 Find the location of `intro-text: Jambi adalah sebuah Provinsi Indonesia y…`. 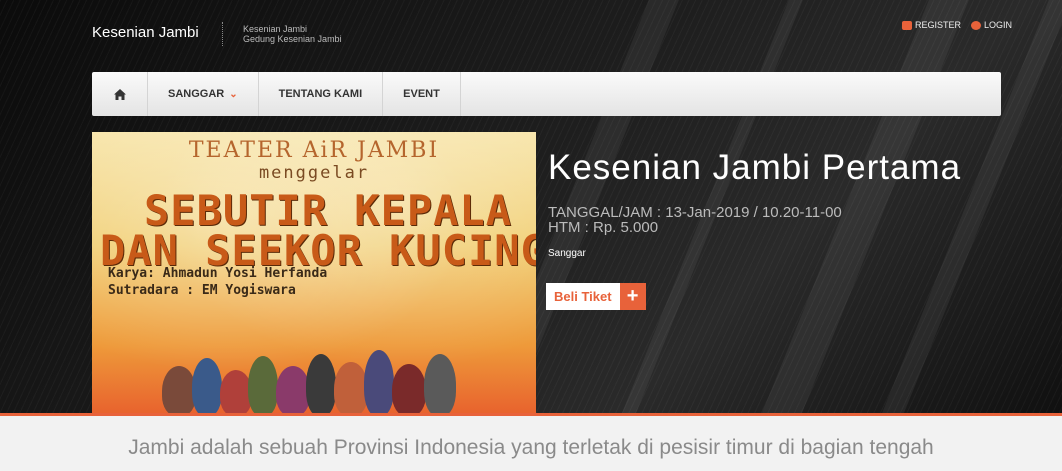

intro-text: Jambi adalah sebuah Provinsi Indonesia y… is located at coordinates (531, 447).